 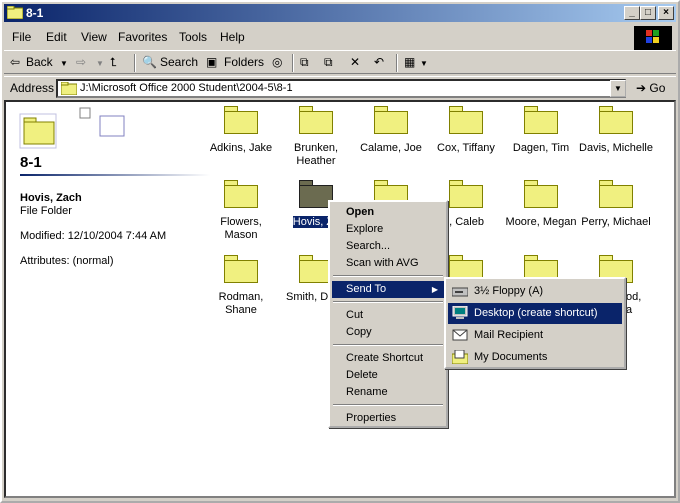 I want to click on menu-item-open: Open, so click(x=388, y=212).